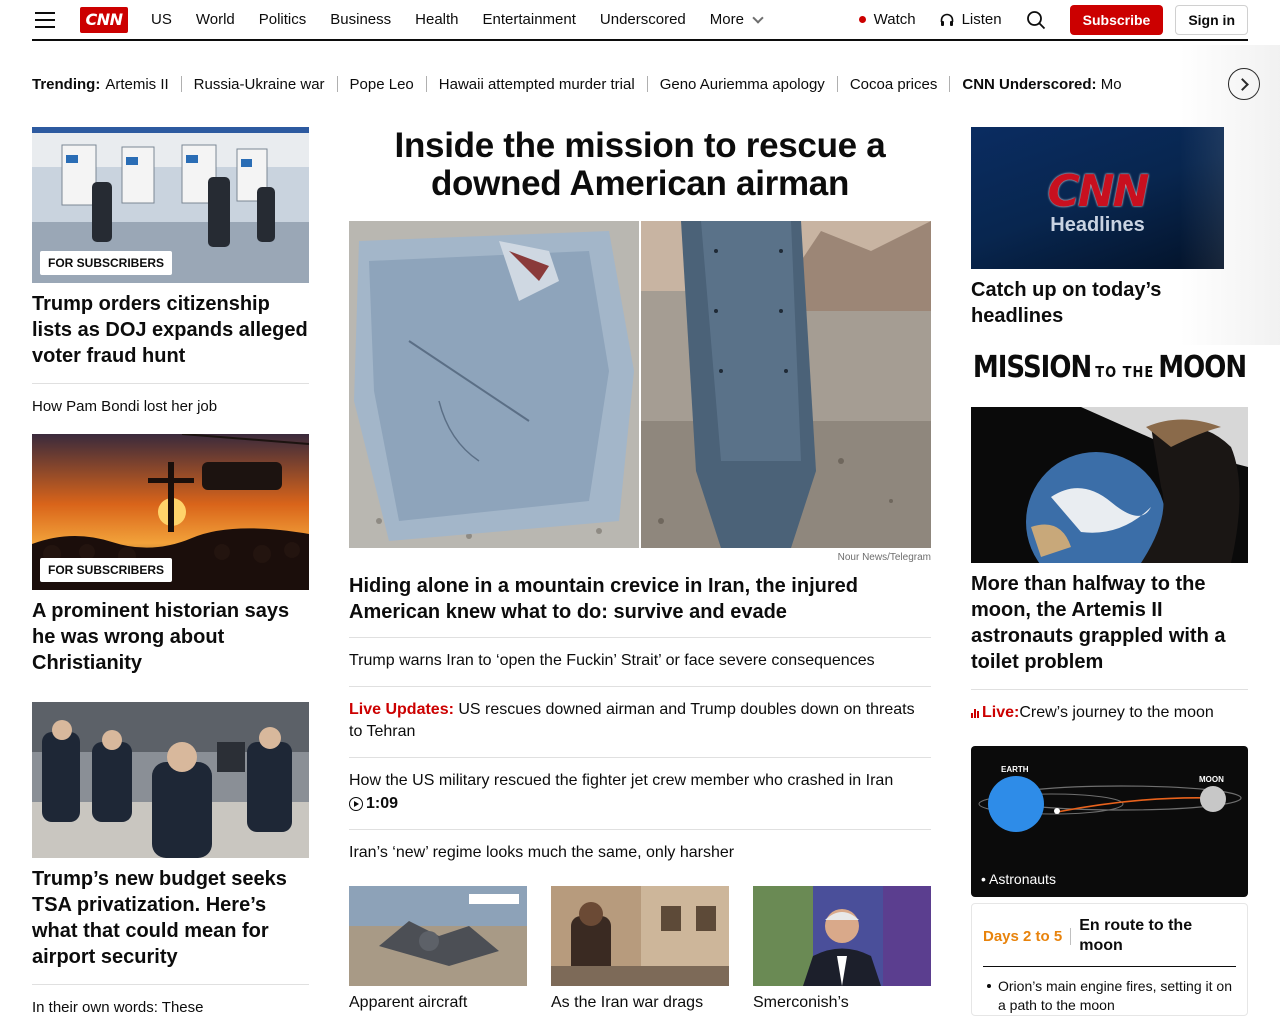 The height and width of the screenshot is (1024, 1280). Describe the element at coordinates (946, 19) in the screenshot. I see `headphones-icon` at that location.